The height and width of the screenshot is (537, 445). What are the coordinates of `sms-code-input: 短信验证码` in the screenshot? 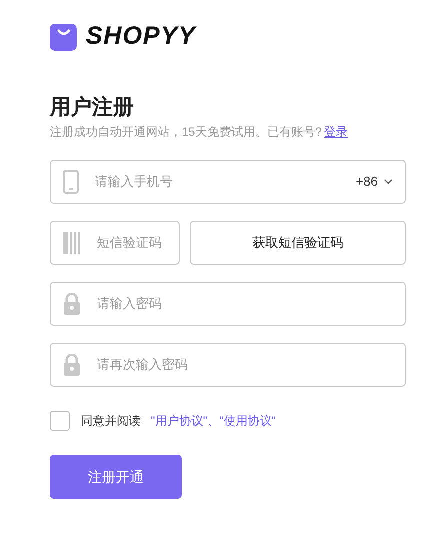 It's located at (132, 243).